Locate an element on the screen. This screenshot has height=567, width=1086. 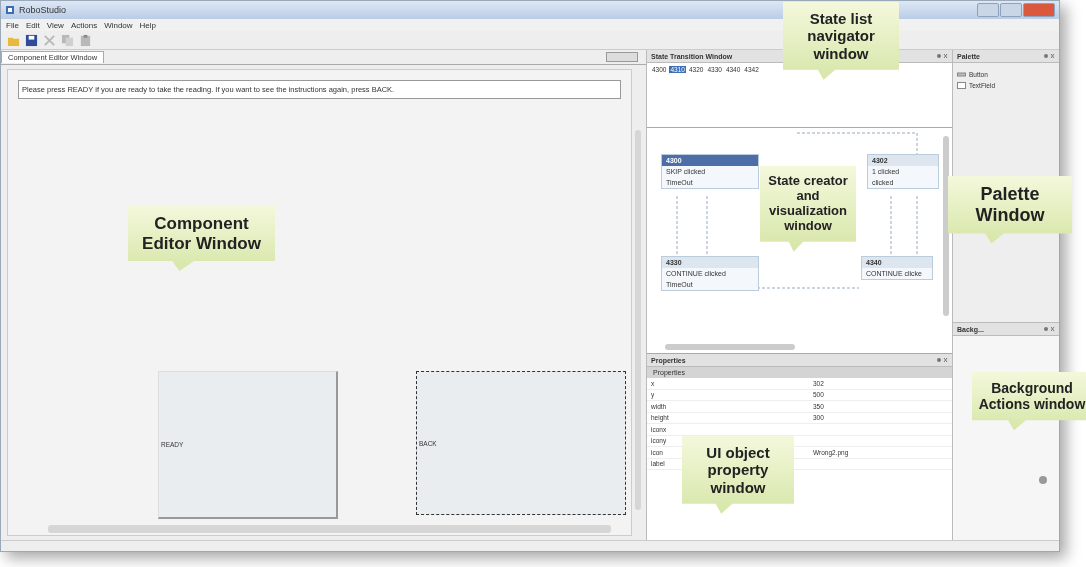
close-button is located at coordinates (1039, 10).